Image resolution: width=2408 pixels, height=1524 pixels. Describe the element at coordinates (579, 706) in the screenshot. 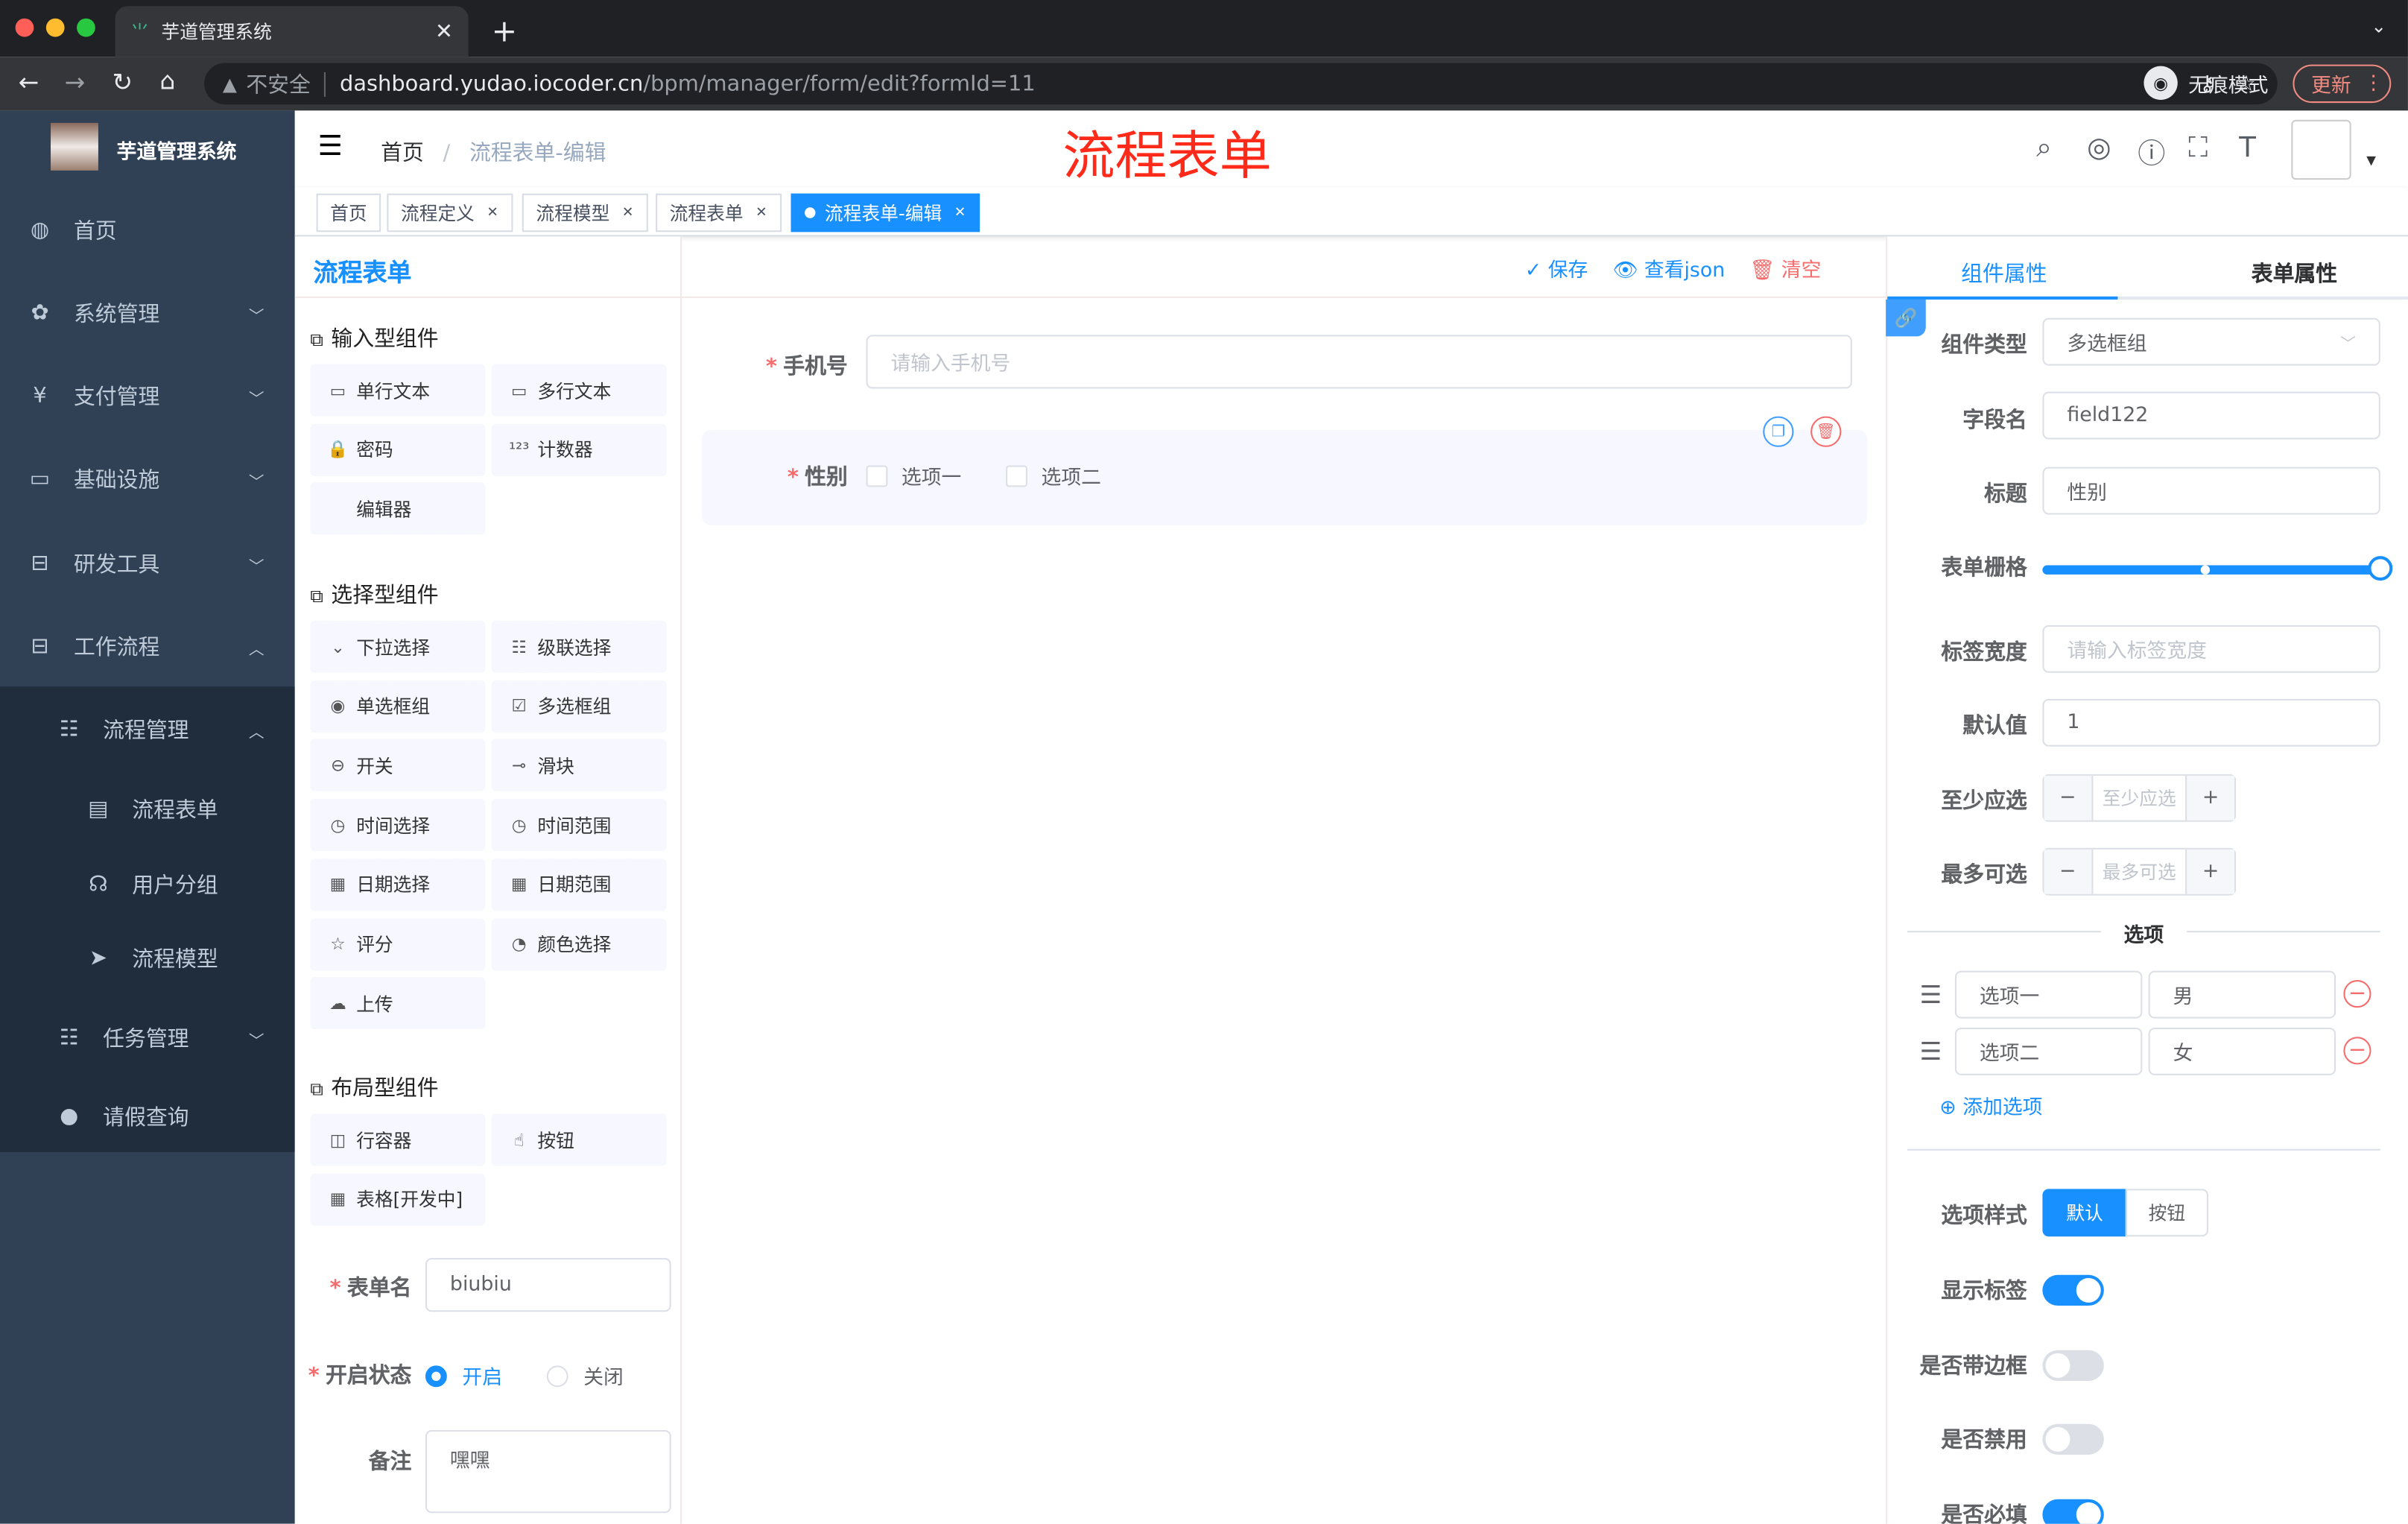

I see `component-item: ☑ 多选框组` at that location.